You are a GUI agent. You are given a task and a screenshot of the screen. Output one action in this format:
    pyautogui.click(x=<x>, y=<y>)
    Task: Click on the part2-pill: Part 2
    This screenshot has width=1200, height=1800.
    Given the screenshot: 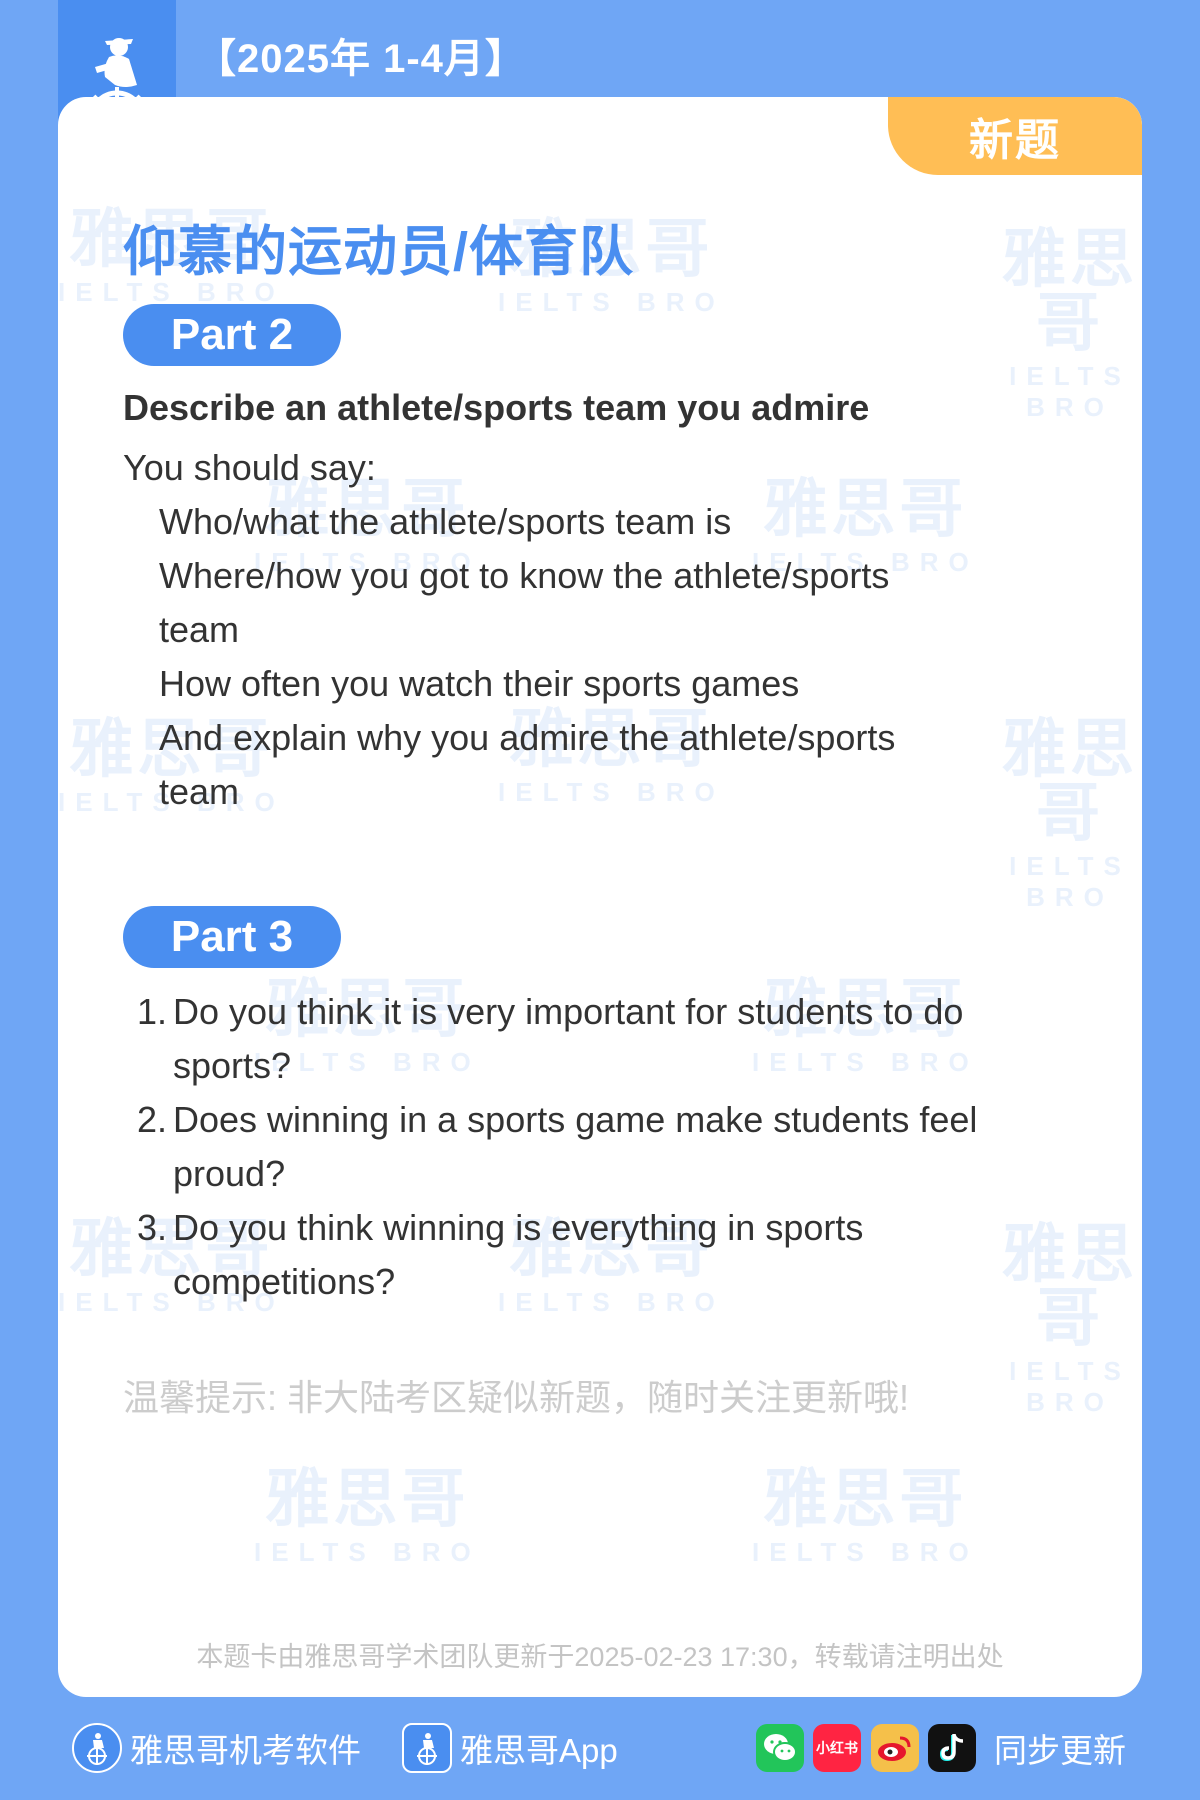 What is the action you would take?
    pyautogui.click(x=232, y=335)
    